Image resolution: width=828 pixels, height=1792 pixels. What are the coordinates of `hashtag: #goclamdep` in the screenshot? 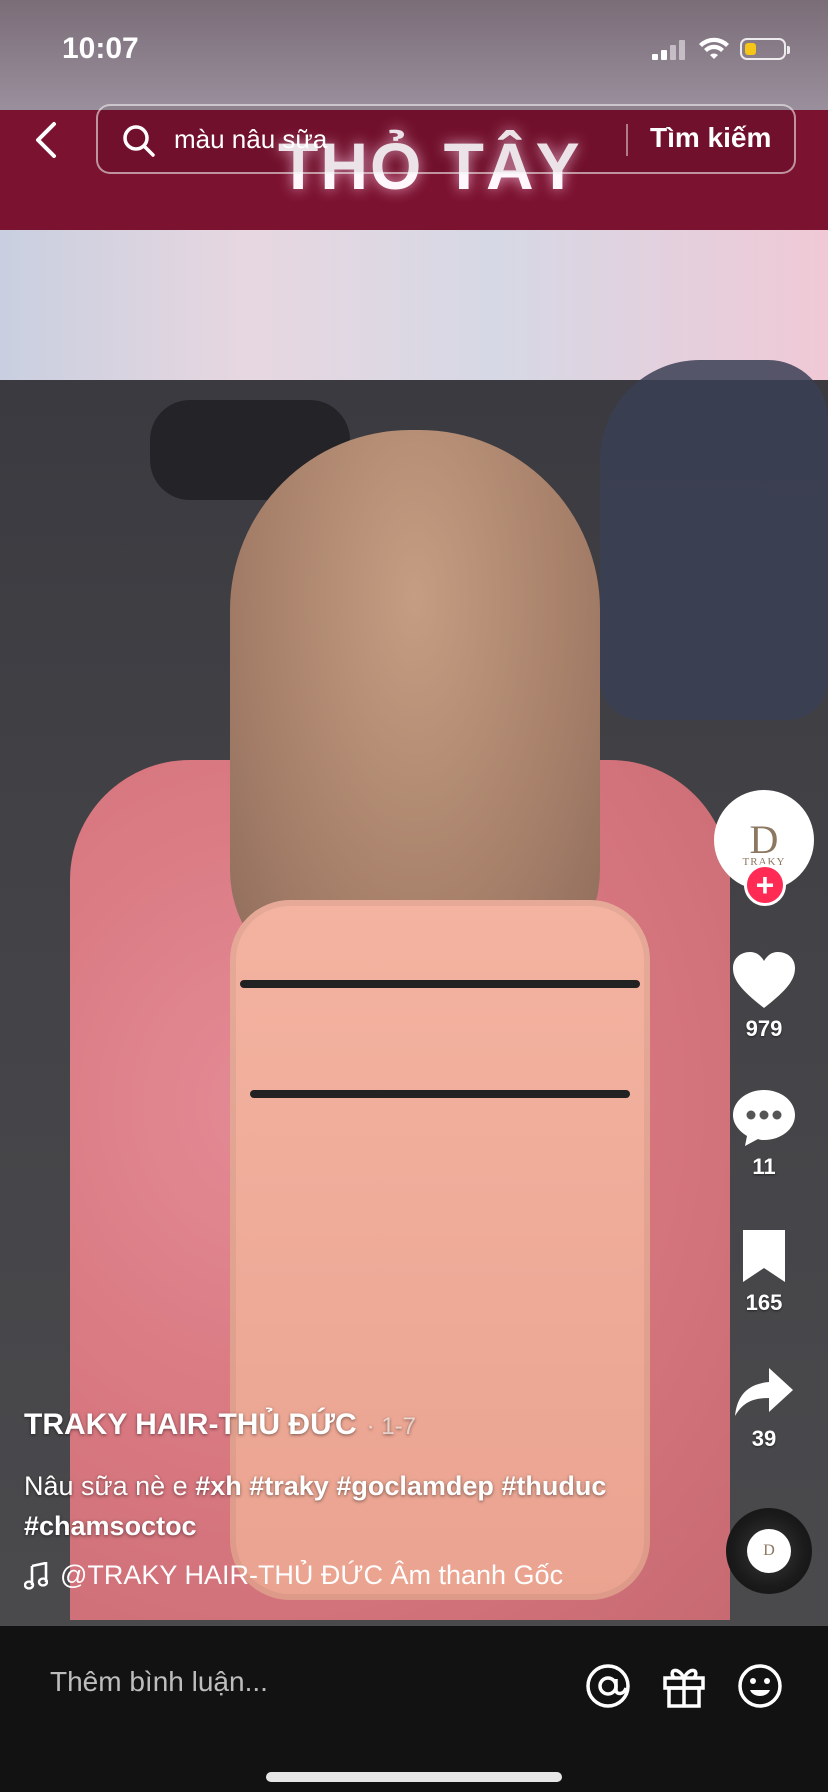 It's located at (415, 1486).